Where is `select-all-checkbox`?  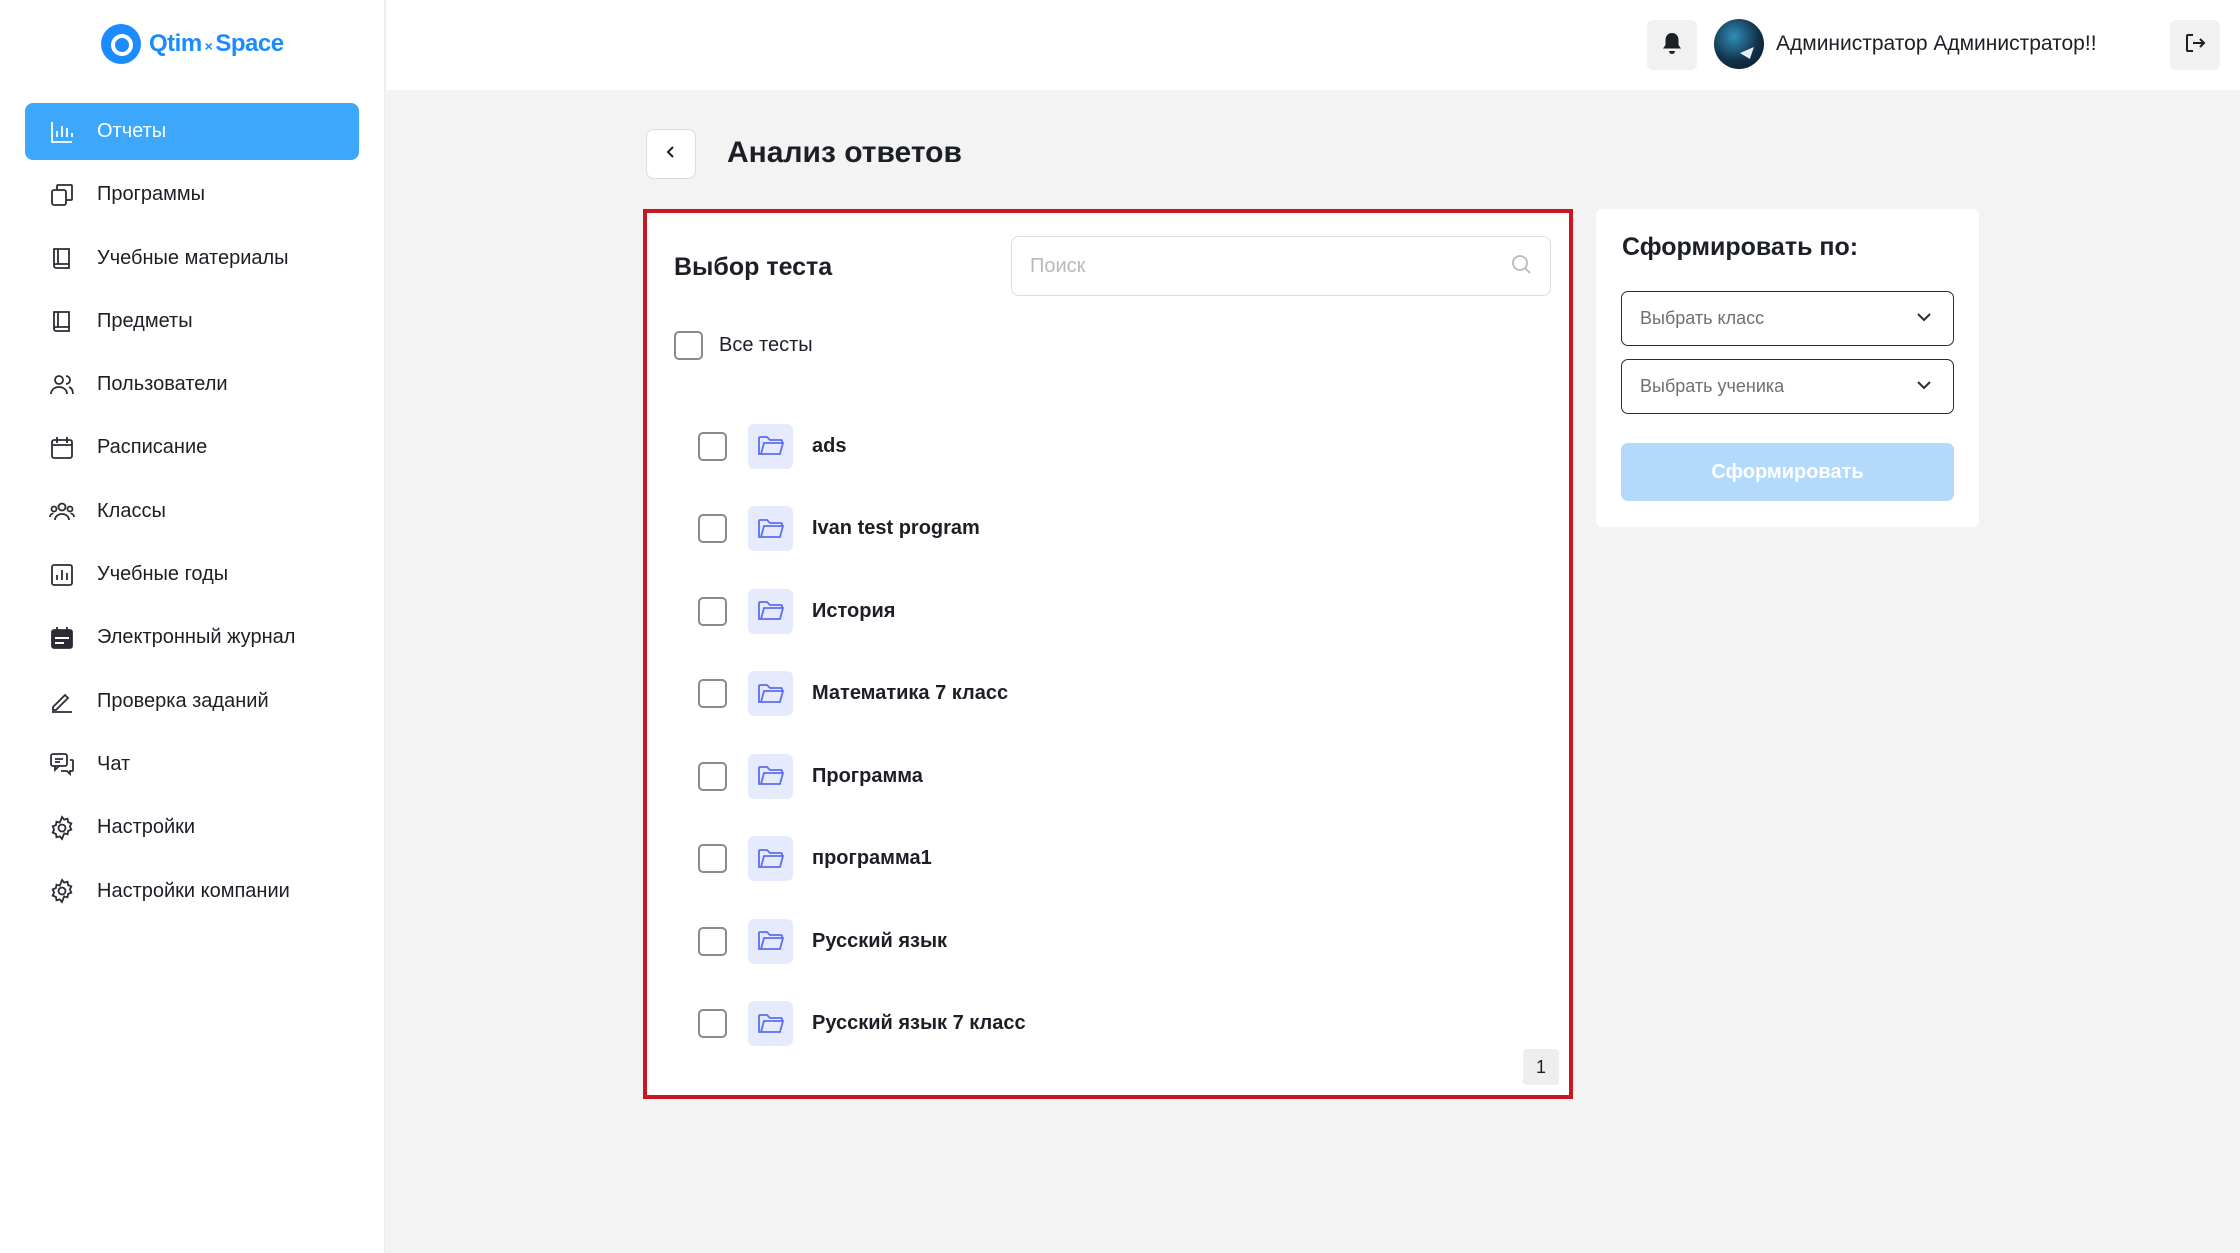
select-all-checkbox is located at coordinates (688, 345).